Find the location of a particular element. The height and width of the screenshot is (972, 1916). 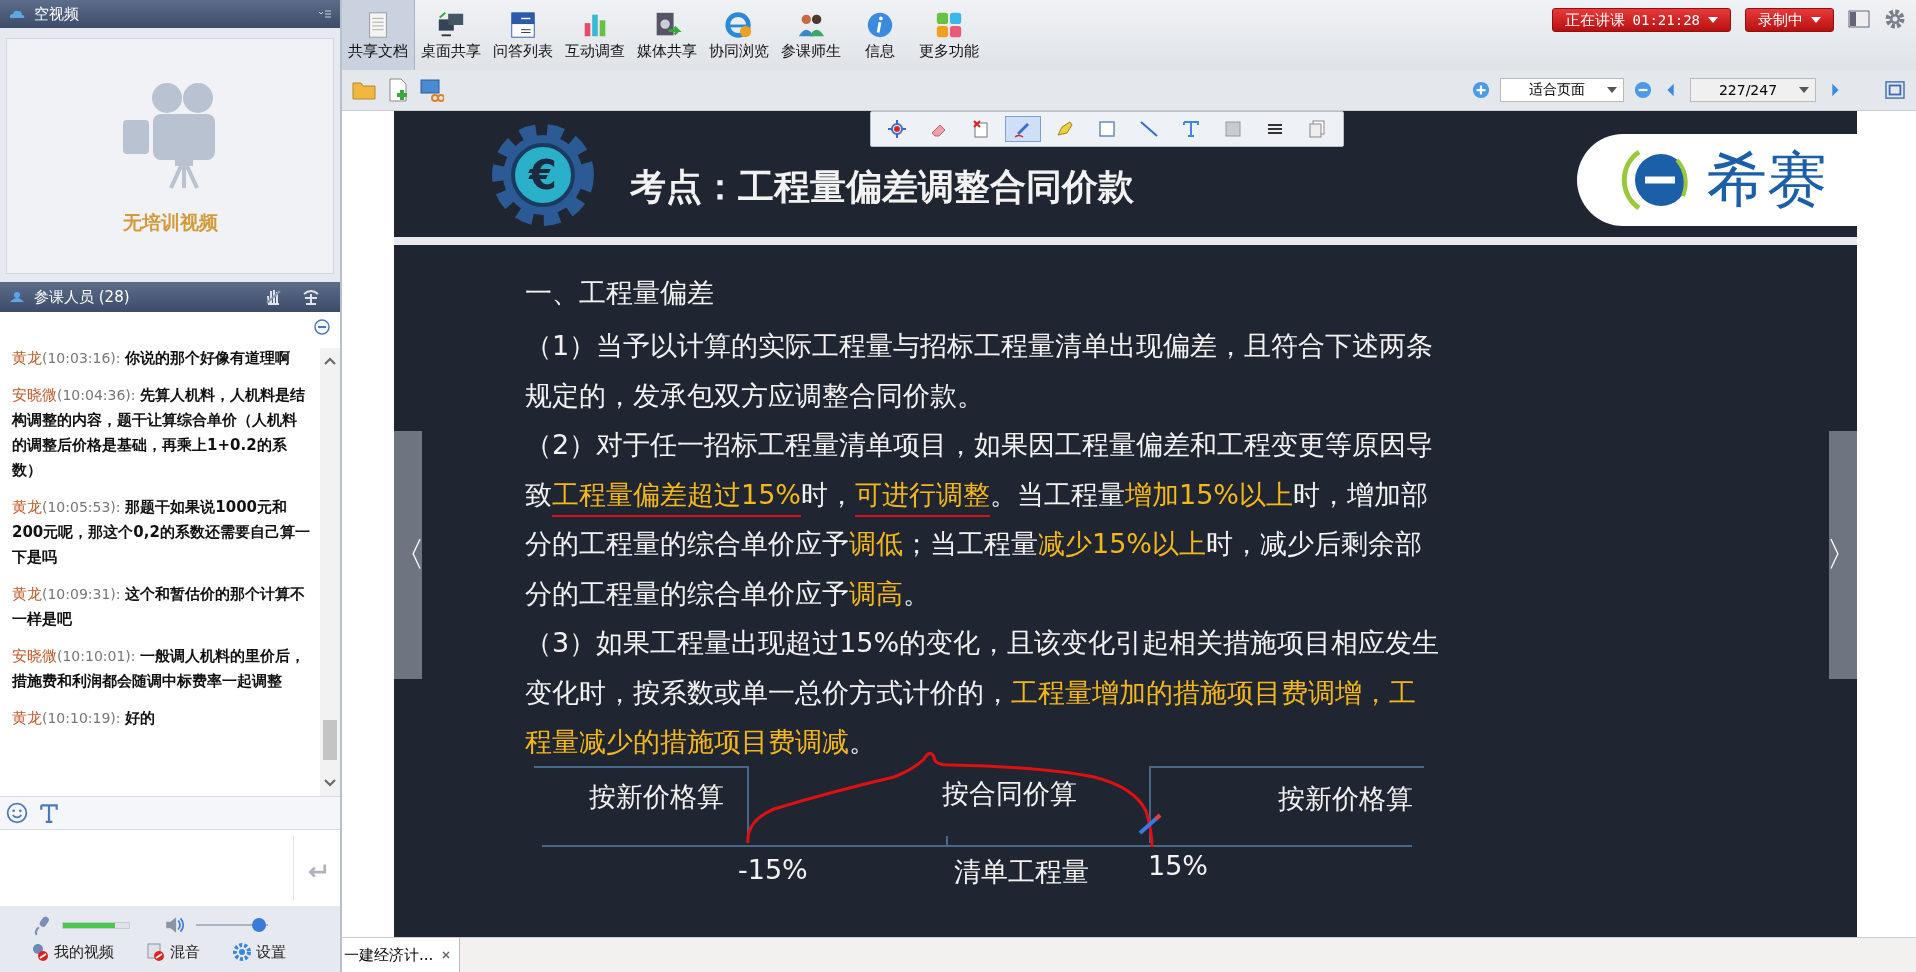

mix-off-icon is located at coordinates (156, 952).